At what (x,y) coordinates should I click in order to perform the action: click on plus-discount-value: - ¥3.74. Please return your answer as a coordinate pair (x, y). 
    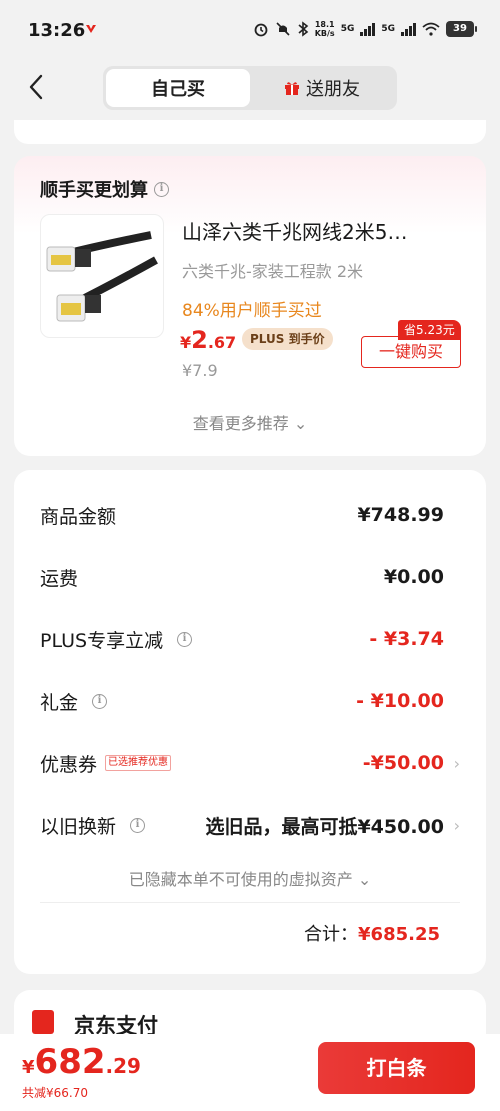
    Looking at the image, I should click on (406, 639).